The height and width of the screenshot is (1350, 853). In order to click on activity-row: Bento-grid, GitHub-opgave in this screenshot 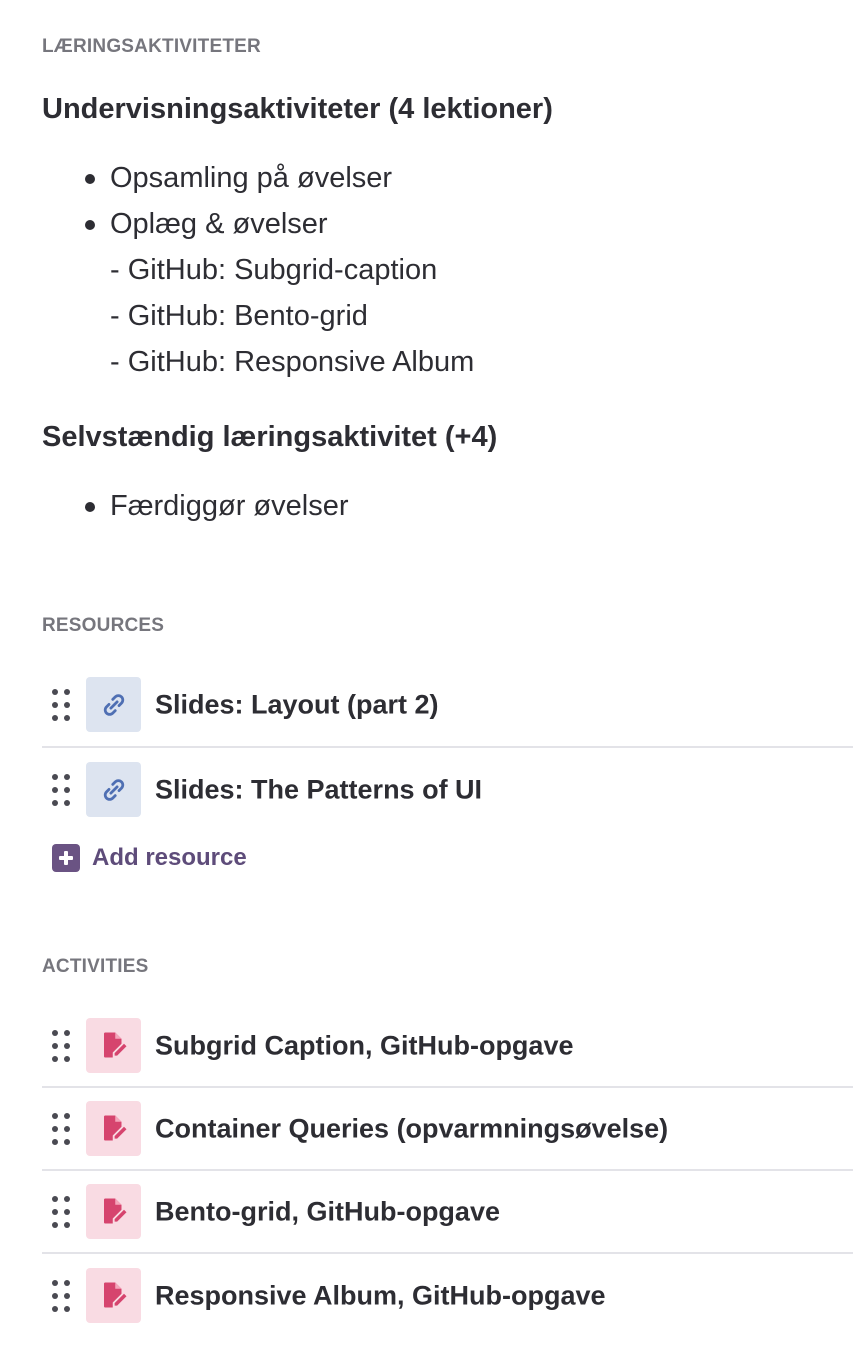, I will do `click(447, 1212)`.